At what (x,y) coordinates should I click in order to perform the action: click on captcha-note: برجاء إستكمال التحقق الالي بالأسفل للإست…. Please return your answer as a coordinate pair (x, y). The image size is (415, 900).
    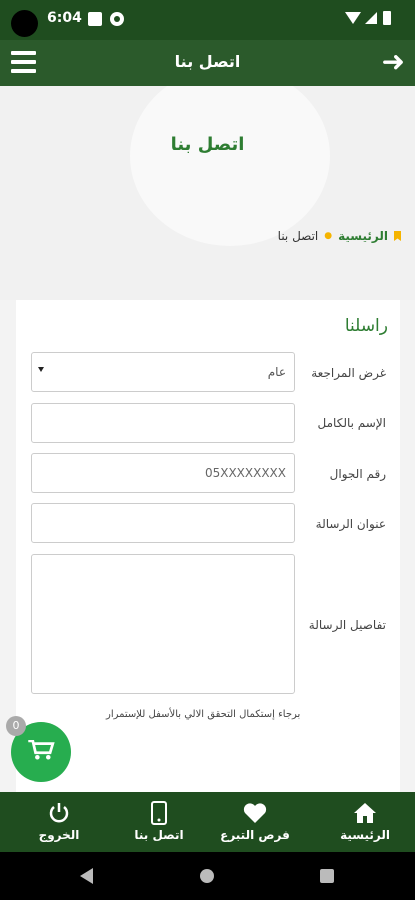
    Looking at the image, I should click on (203, 714).